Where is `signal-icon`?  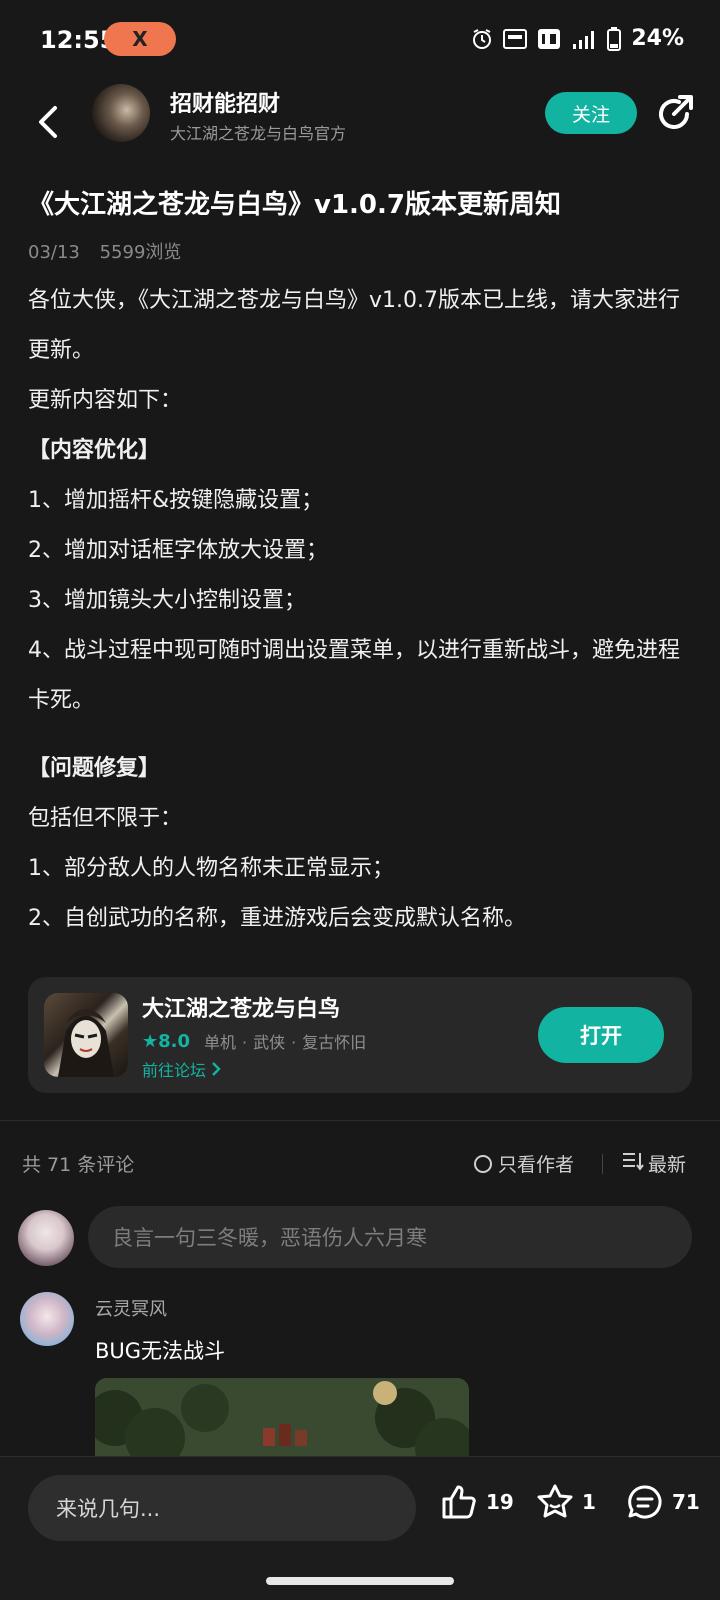 signal-icon is located at coordinates (584, 39).